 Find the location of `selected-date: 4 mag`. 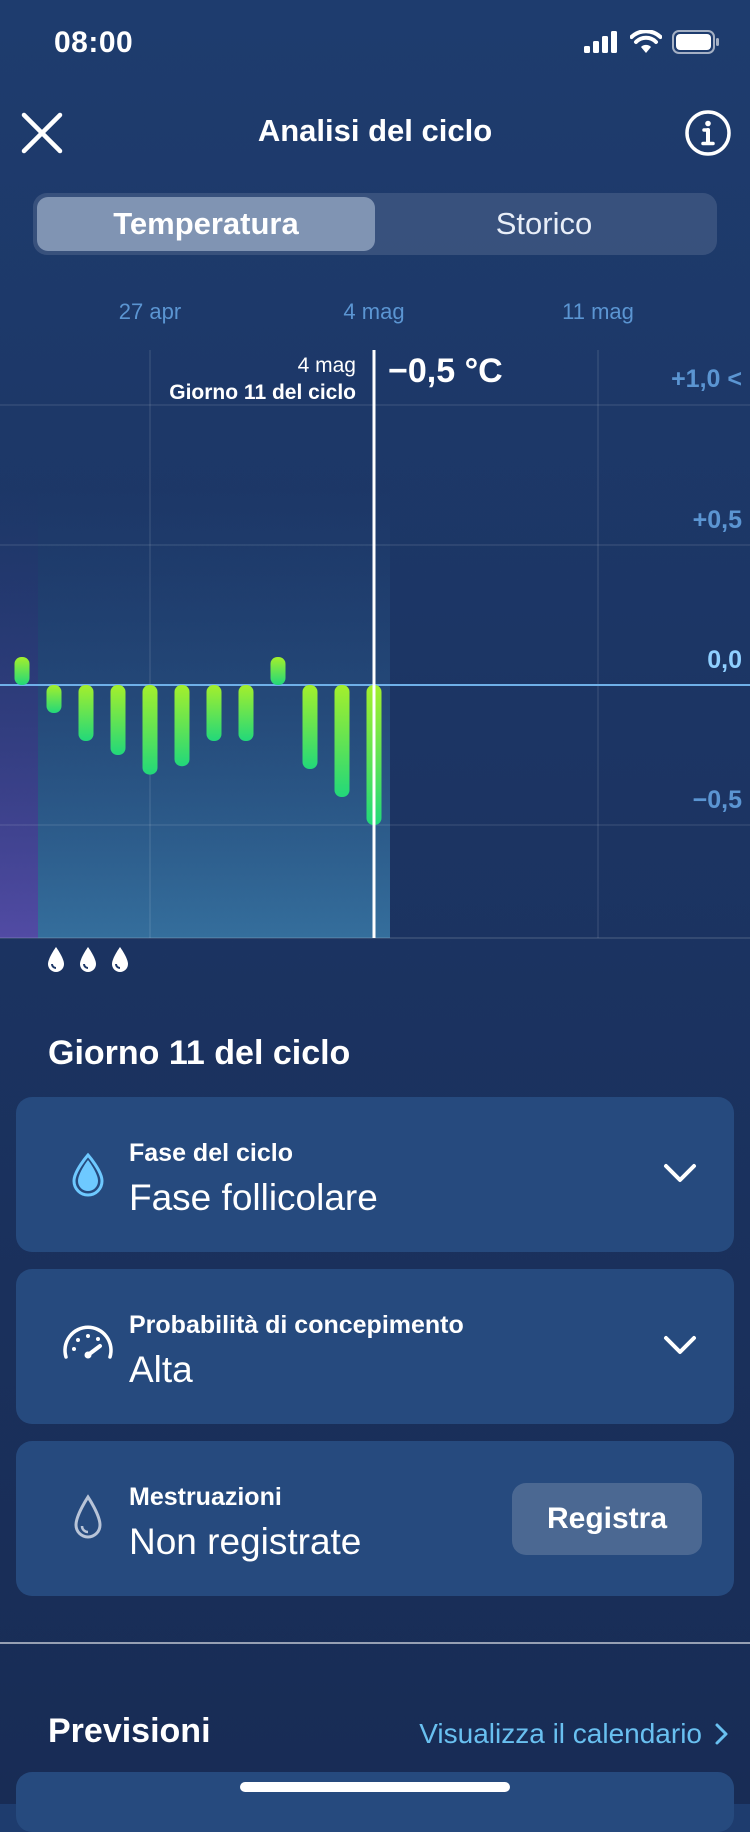

selected-date: 4 mag is located at coordinates (326, 365).